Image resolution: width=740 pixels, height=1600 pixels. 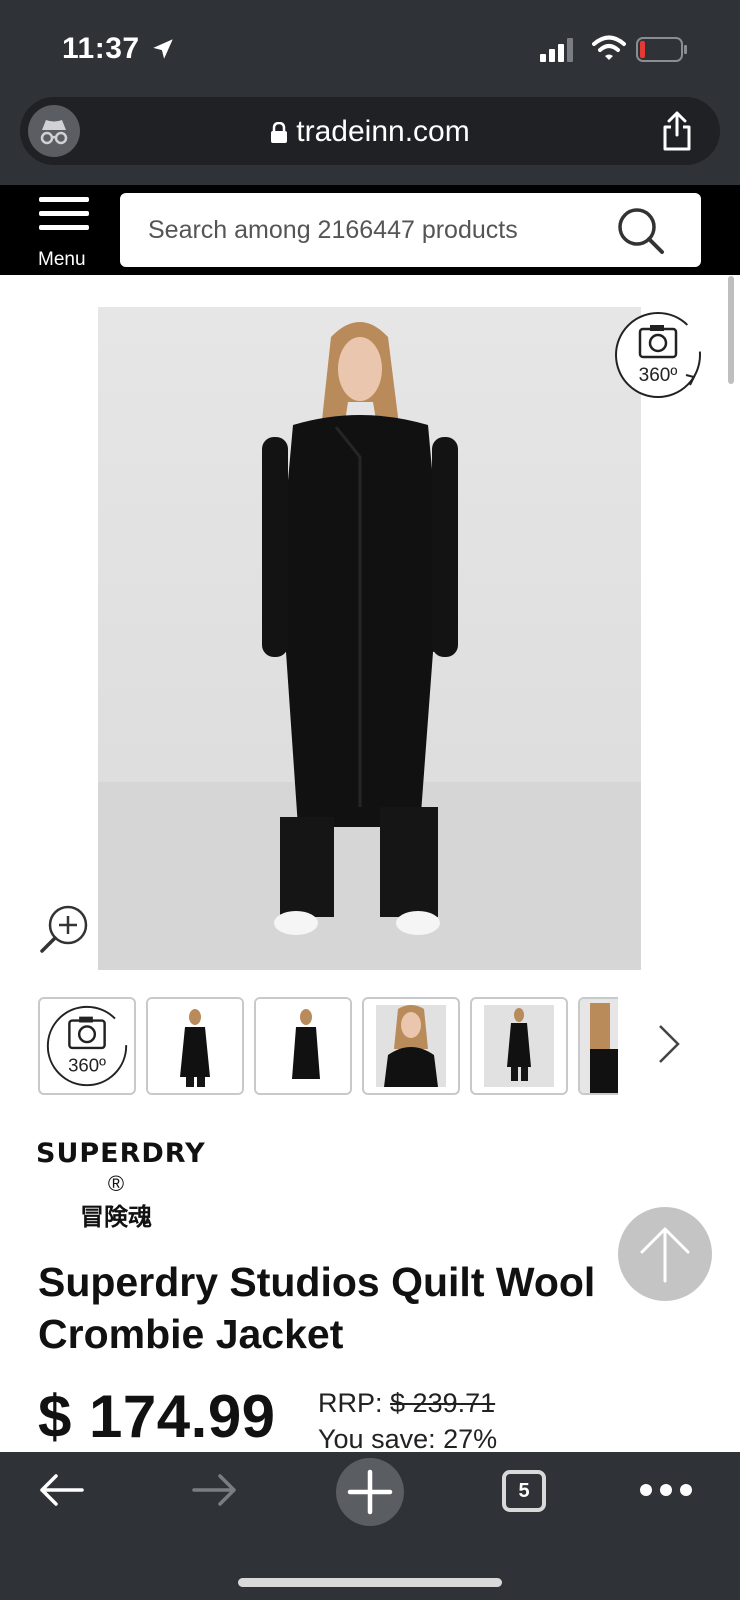 I want to click on thumbnail-full, so click(x=519, y=1046).